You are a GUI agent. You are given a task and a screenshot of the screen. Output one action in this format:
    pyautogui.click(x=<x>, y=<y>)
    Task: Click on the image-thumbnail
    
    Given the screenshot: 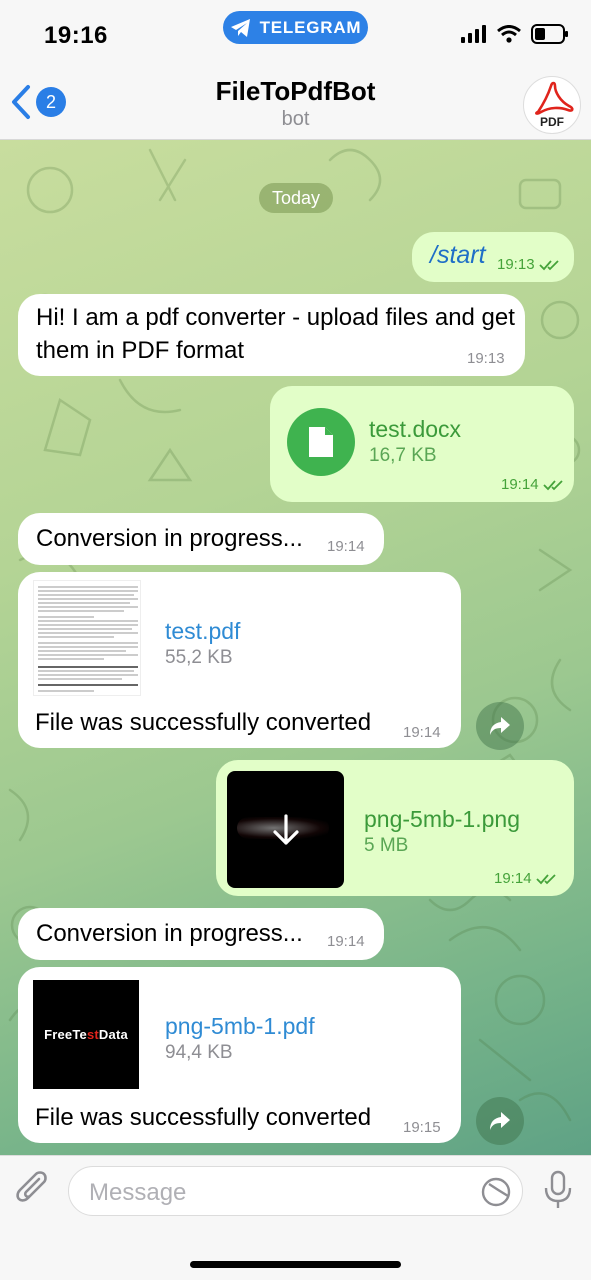 What is the action you would take?
    pyautogui.click(x=285, y=829)
    